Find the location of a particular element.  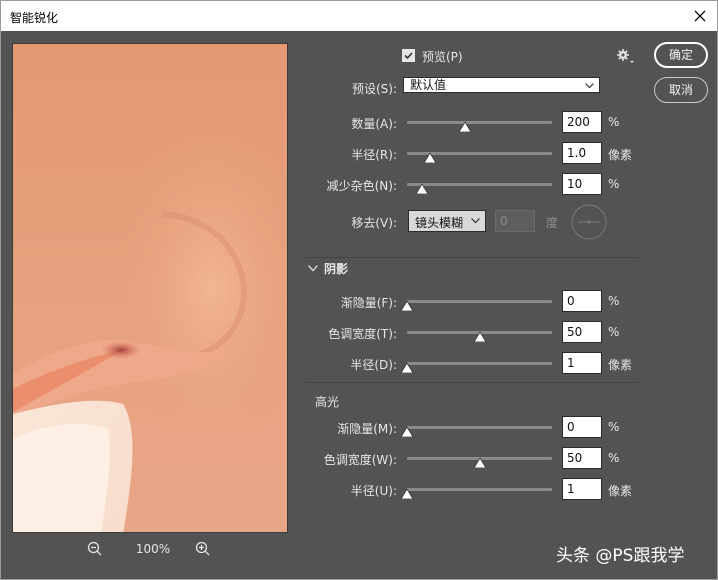

angle-unit: 度 is located at coordinates (552, 223).